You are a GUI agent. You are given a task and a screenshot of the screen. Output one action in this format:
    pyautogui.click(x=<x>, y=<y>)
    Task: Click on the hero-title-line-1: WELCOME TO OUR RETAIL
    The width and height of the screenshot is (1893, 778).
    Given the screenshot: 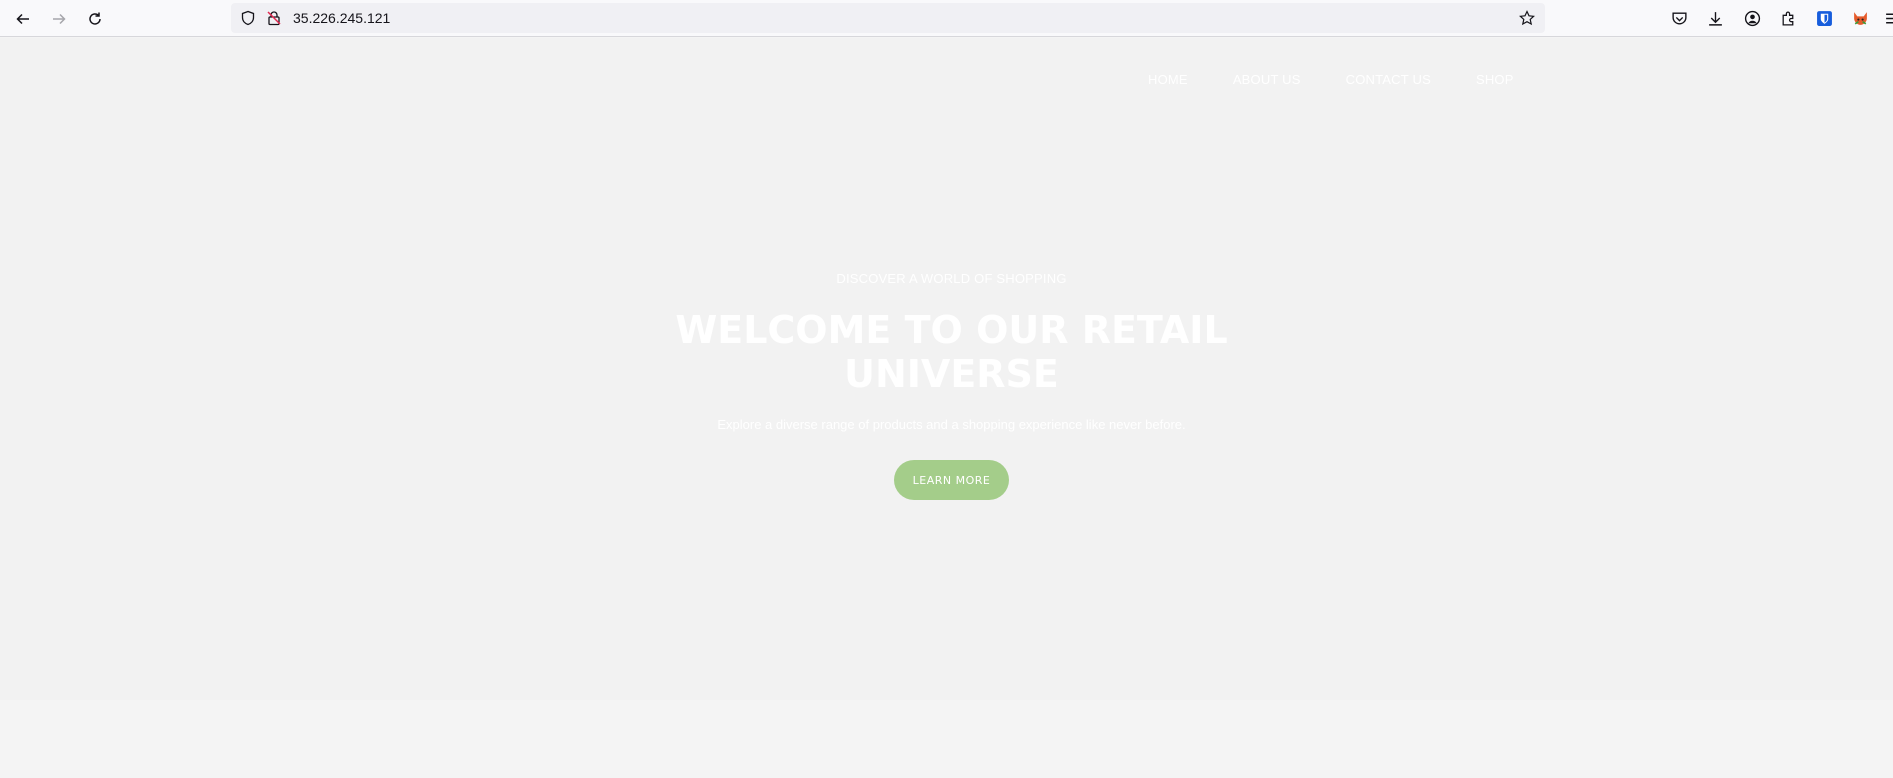 What is the action you would take?
    pyautogui.click(x=951, y=330)
    